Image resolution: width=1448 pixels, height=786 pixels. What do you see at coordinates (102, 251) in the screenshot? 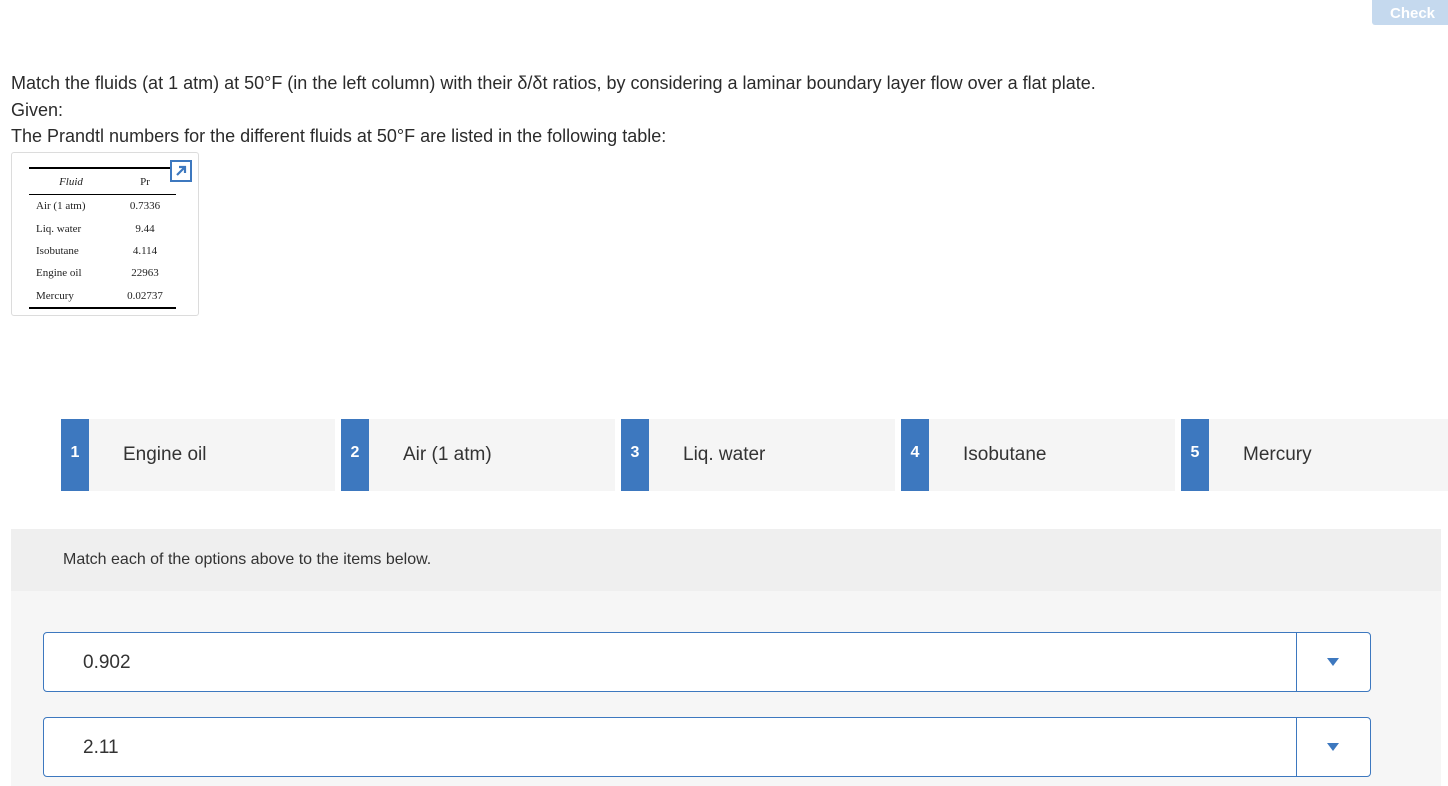
I see `table-row: Isobutane 4.114` at bounding box center [102, 251].